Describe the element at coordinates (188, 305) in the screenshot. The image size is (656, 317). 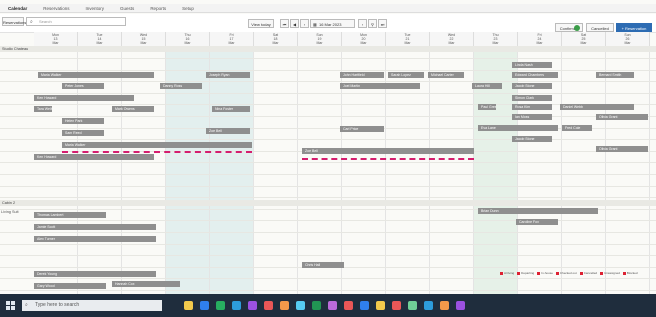
I see `file-explorer-icon` at that location.